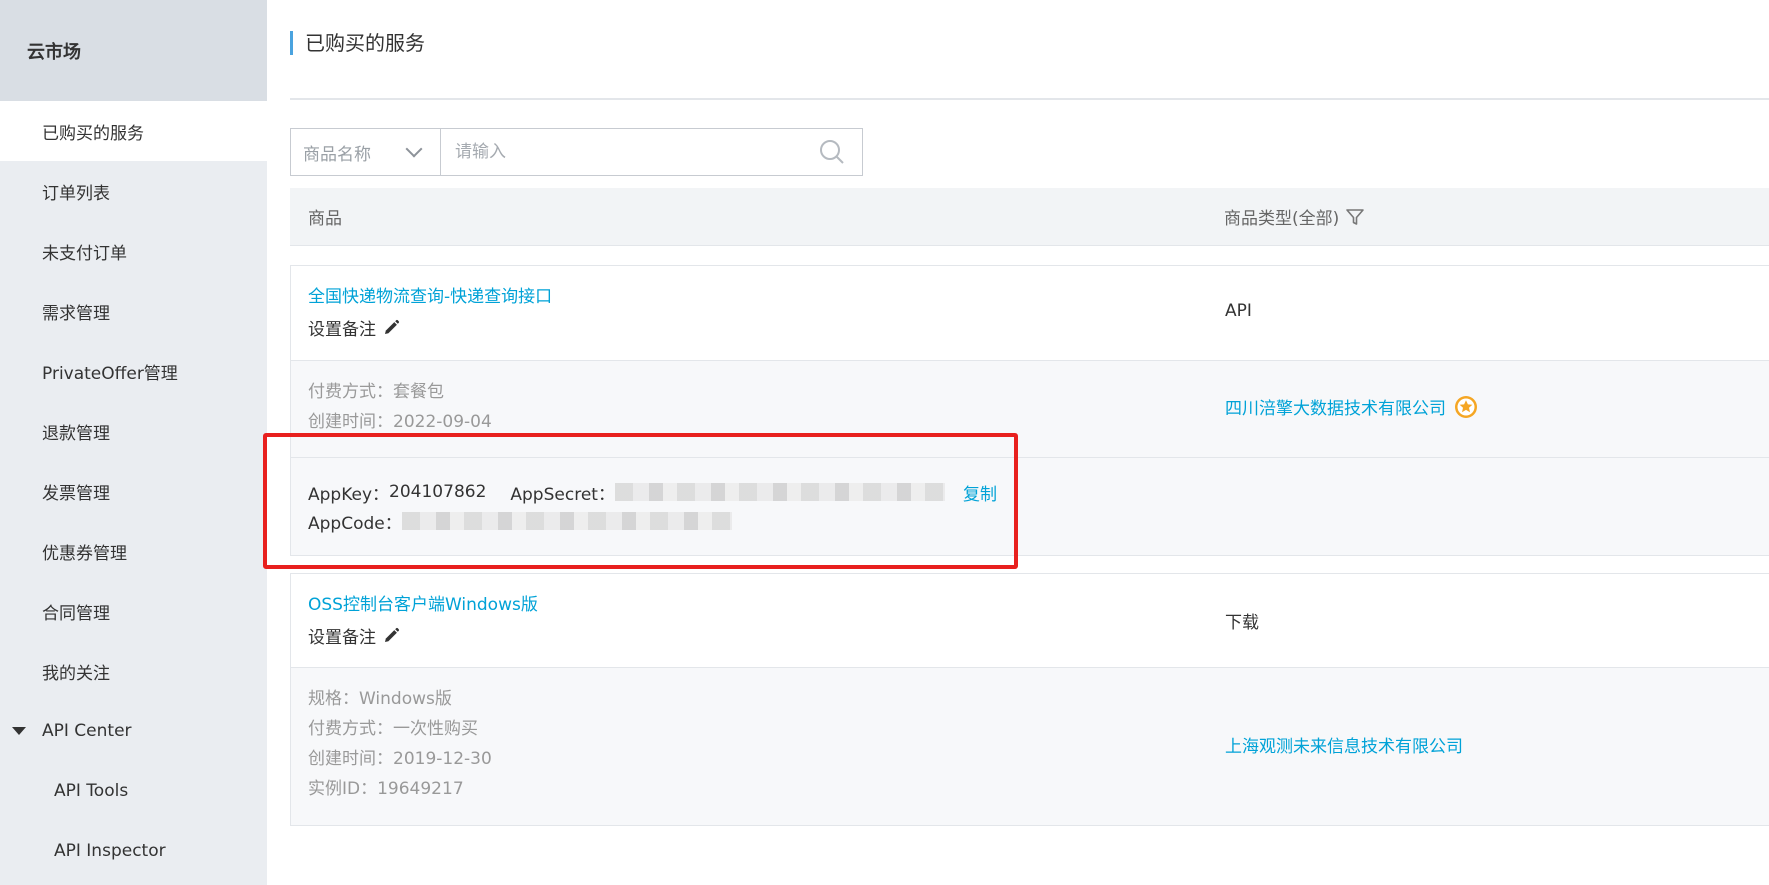  What do you see at coordinates (76, 193) in the screenshot?
I see `sidebar-item-label: 订单列表` at bounding box center [76, 193].